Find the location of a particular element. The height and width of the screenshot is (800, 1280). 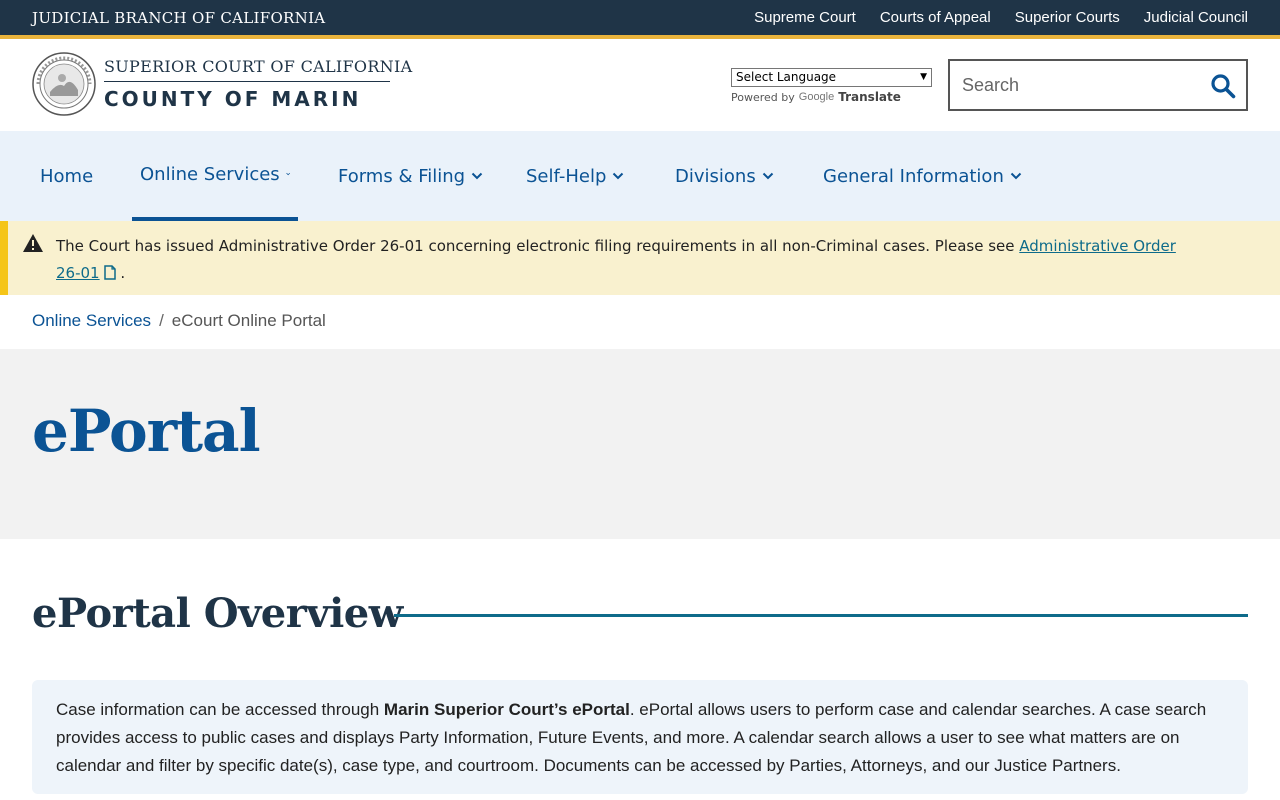

google-translate-attribution: Powered by Google Translate is located at coordinates (816, 97).